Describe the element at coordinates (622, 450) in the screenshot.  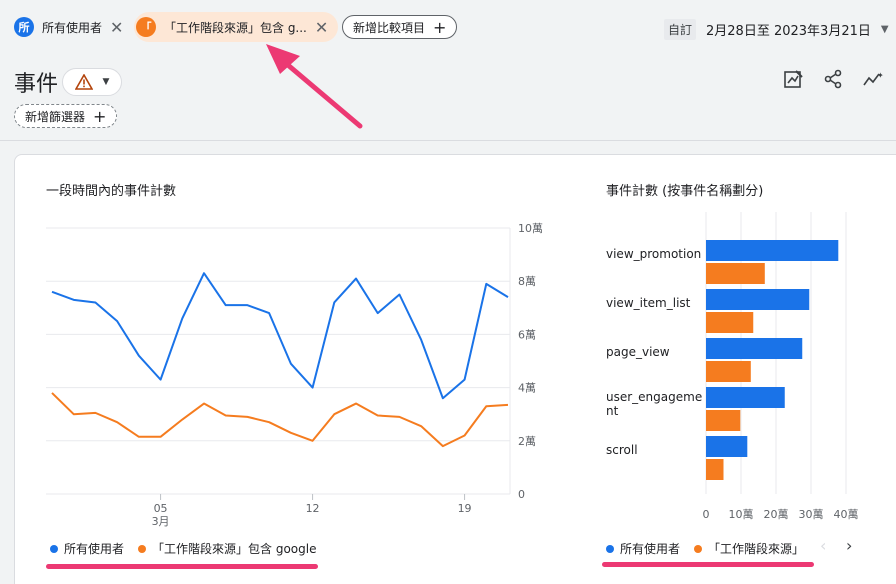
I see `category-label: scroll` at that location.